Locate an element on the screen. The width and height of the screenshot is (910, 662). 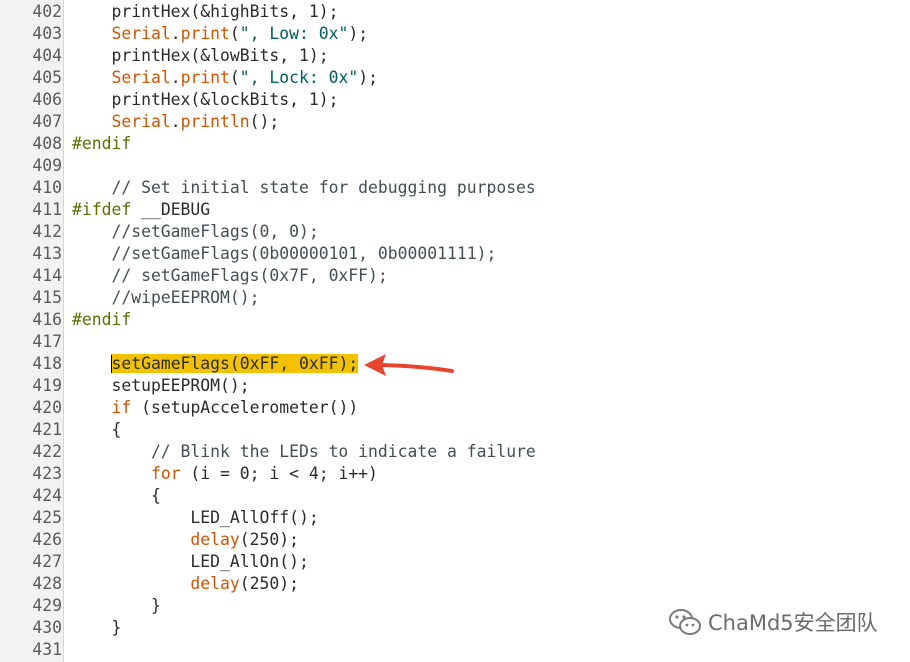
line-number: 429 is located at coordinates (47, 605).